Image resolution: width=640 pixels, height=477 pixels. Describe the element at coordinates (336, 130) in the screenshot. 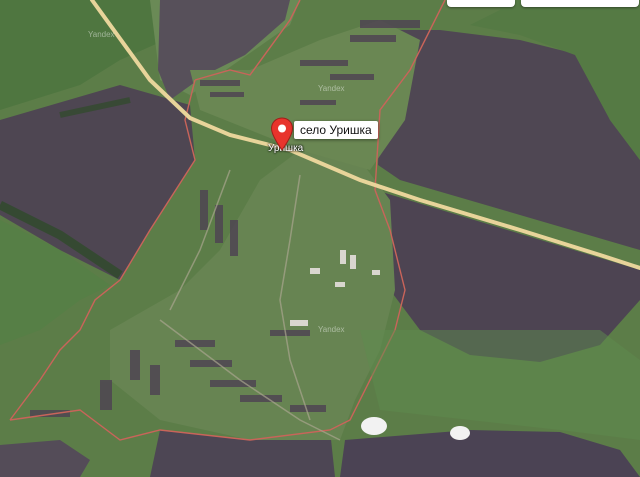

I see `place-name-callout: село Уришка` at that location.